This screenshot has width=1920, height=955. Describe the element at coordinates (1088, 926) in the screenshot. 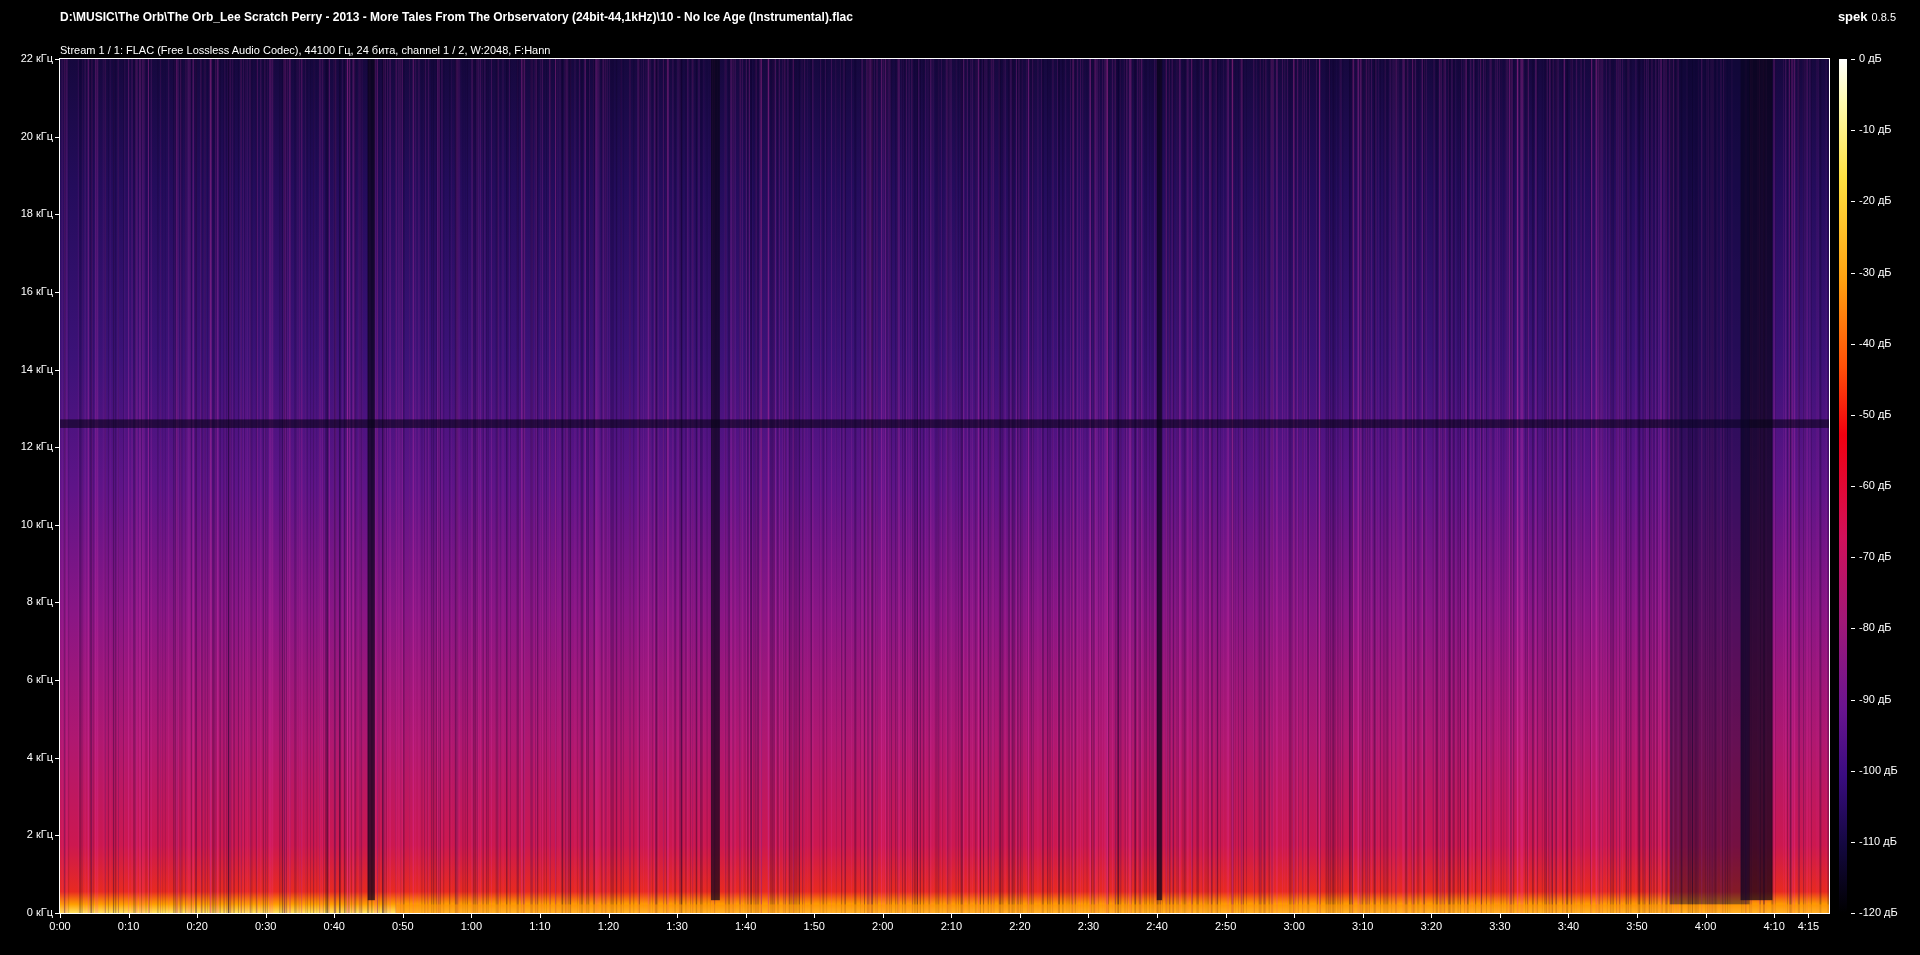

I see `time-label: 2:30` at that location.